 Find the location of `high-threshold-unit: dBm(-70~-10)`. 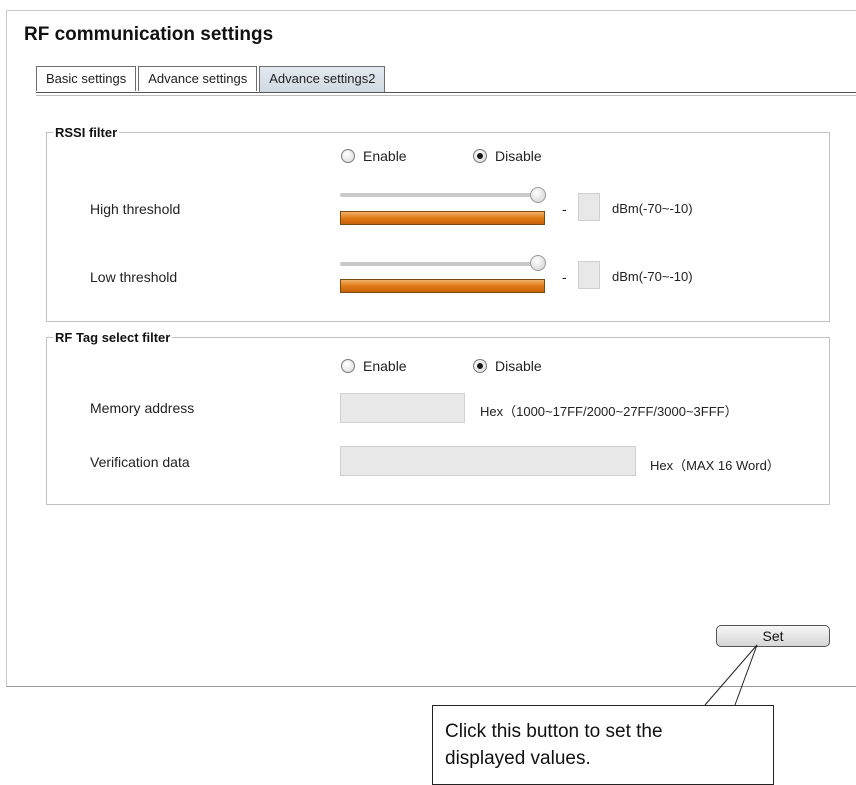

high-threshold-unit: dBm(-70~-10) is located at coordinates (652, 208).